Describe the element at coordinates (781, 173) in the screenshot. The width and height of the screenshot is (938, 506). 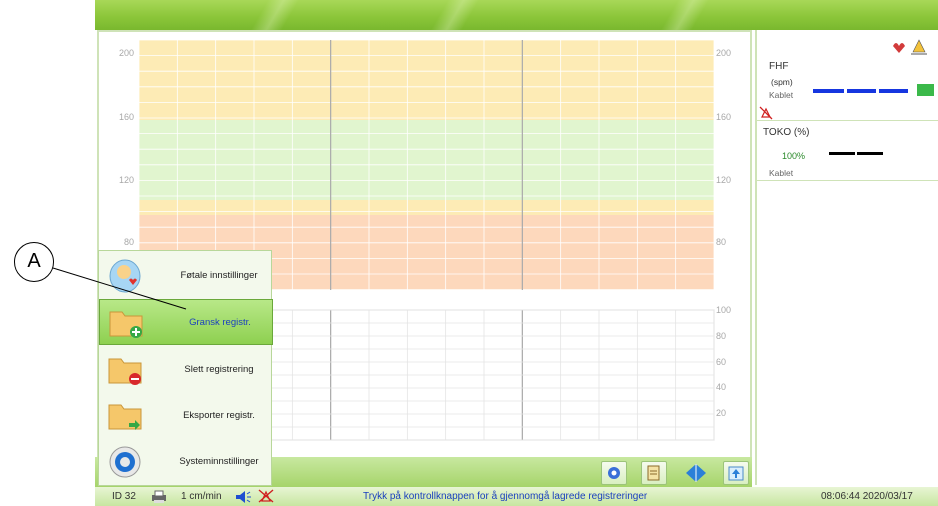
I see `toko-source: Kablet` at that location.